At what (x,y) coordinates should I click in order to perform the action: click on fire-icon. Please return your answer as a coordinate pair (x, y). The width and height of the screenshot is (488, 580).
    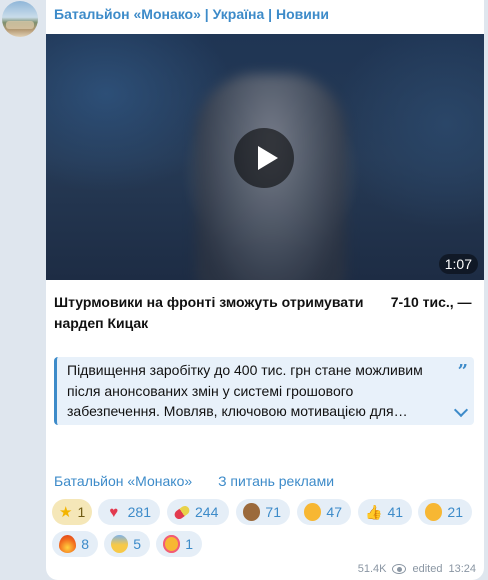
    Looking at the image, I should click on (68, 544).